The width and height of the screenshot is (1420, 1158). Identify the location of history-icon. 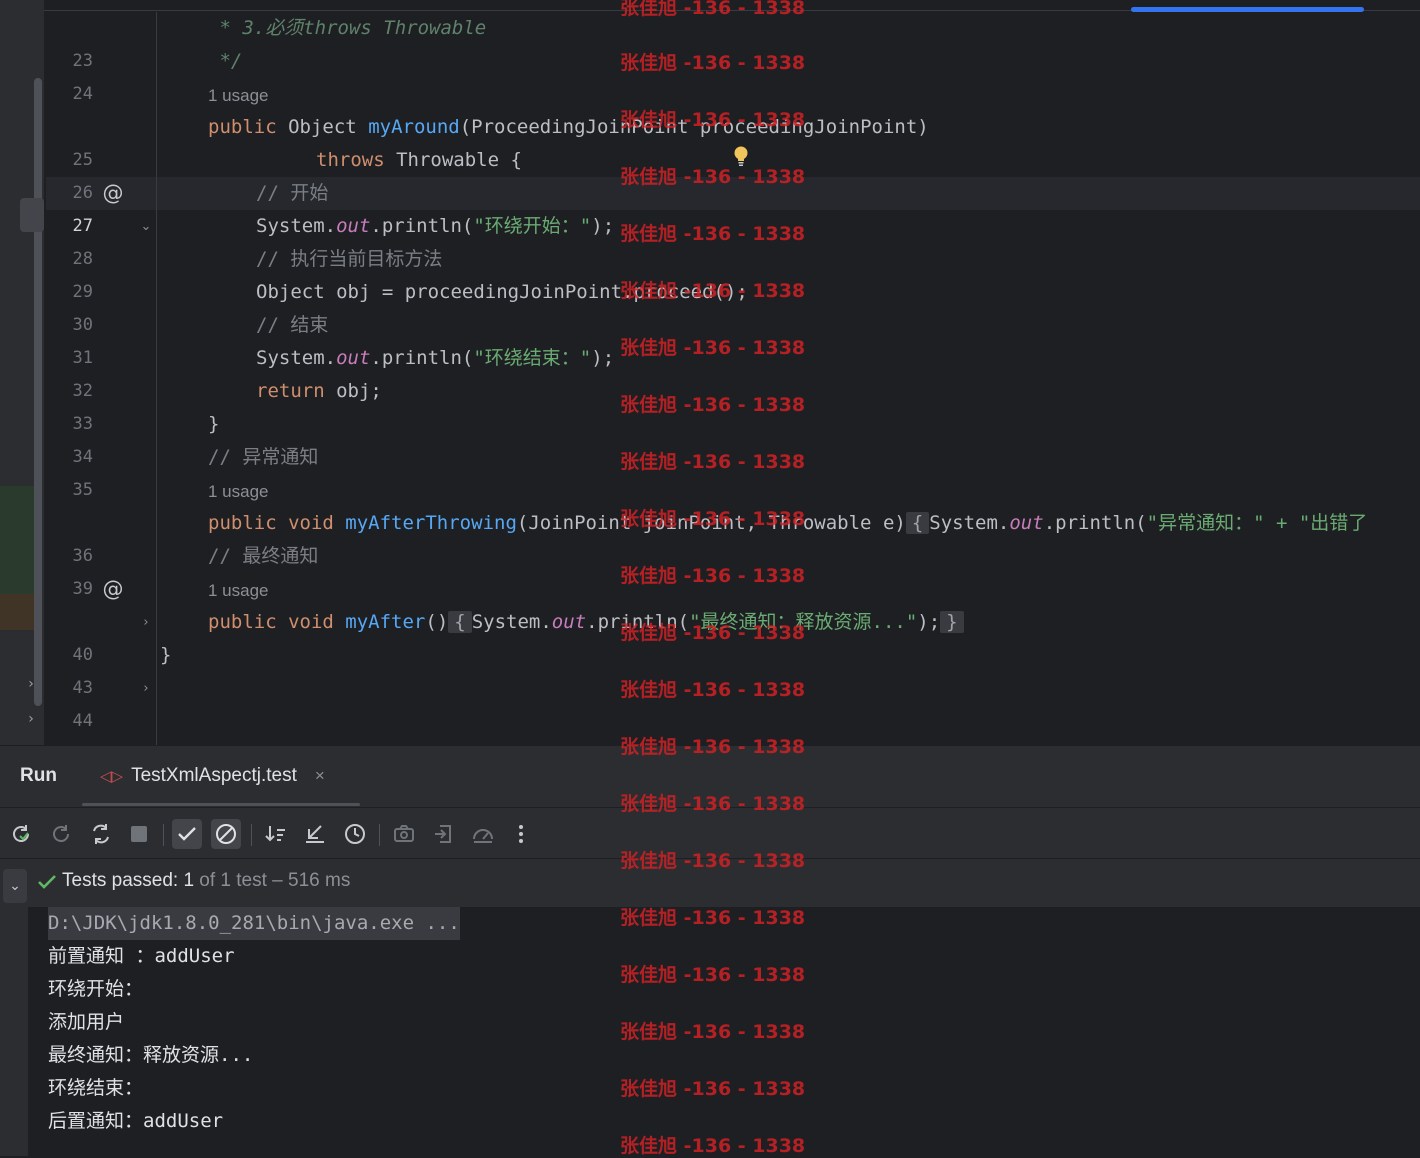
(355, 834).